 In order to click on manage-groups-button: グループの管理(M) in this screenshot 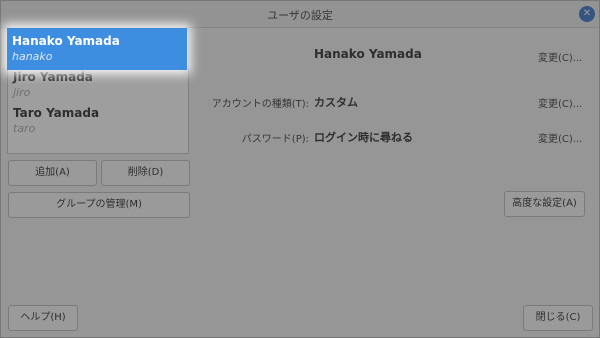, I will do `click(99, 205)`.